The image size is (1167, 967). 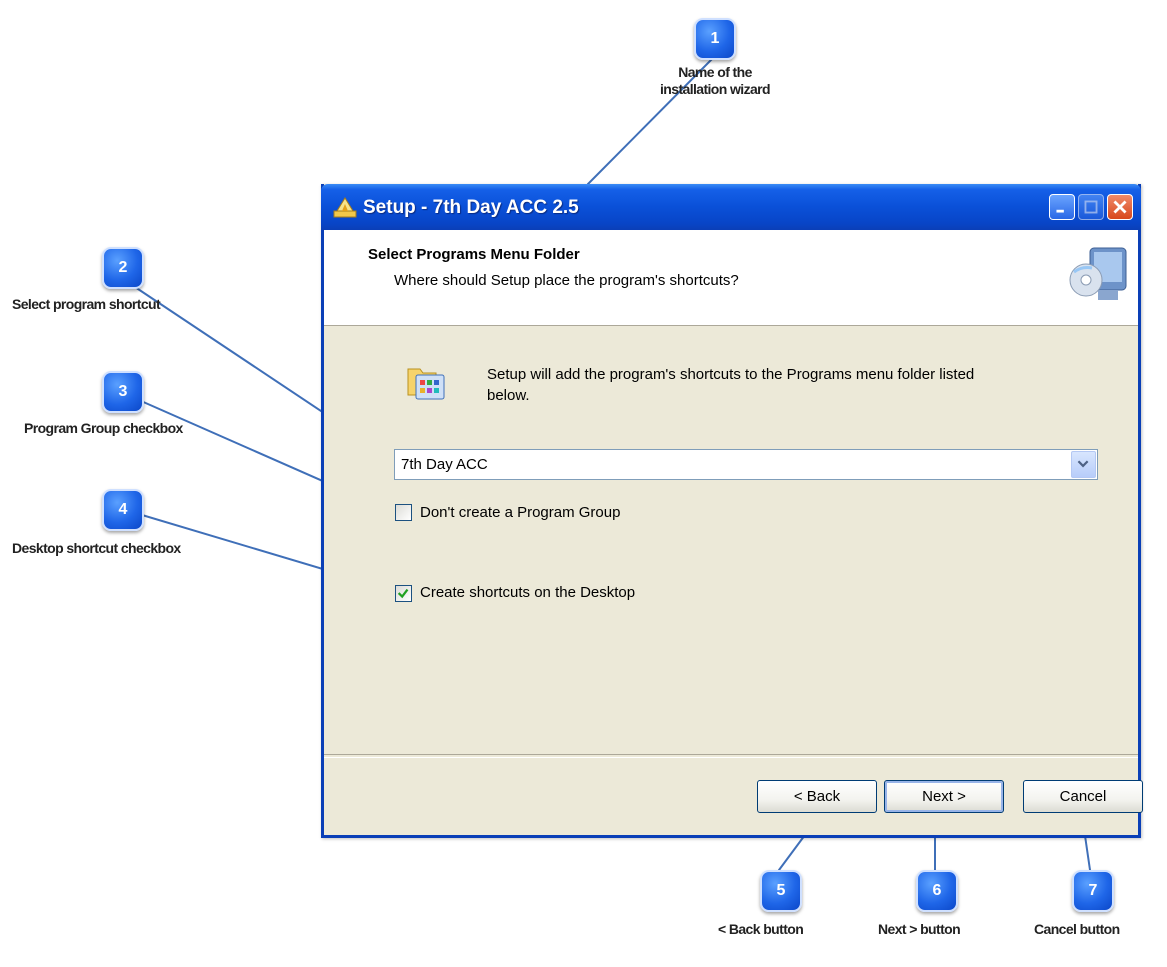 I want to click on page-title: Select Programs Menu Folder, so click(x=474, y=254).